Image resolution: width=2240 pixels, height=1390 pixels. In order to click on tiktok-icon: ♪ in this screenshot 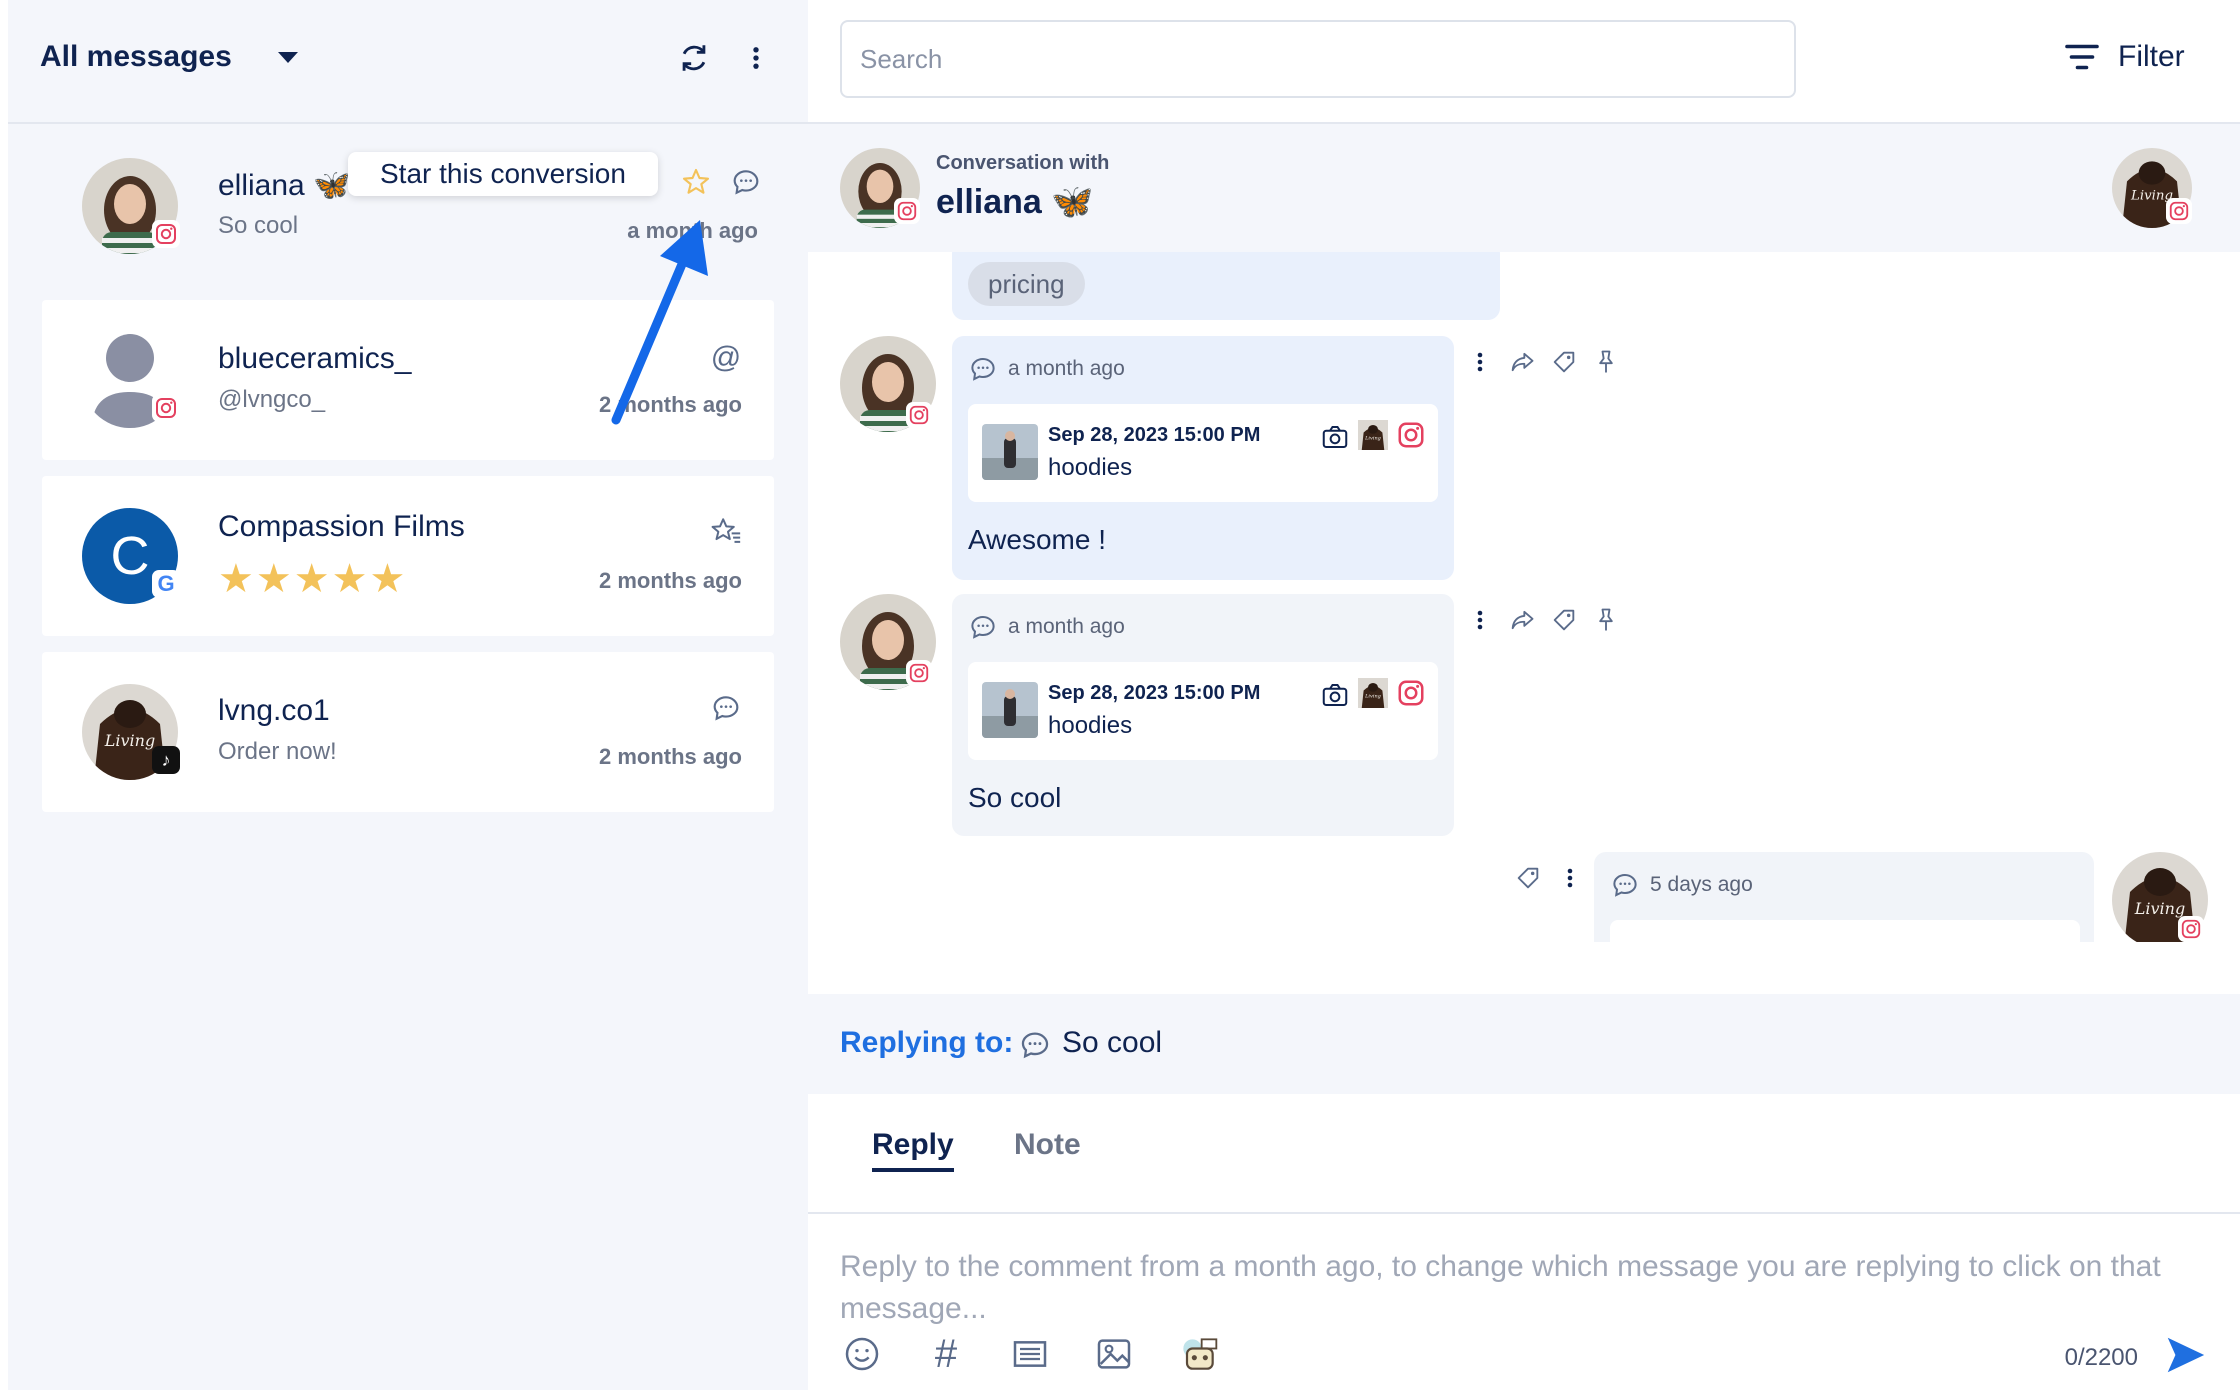, I will do `click(166, 760)`.